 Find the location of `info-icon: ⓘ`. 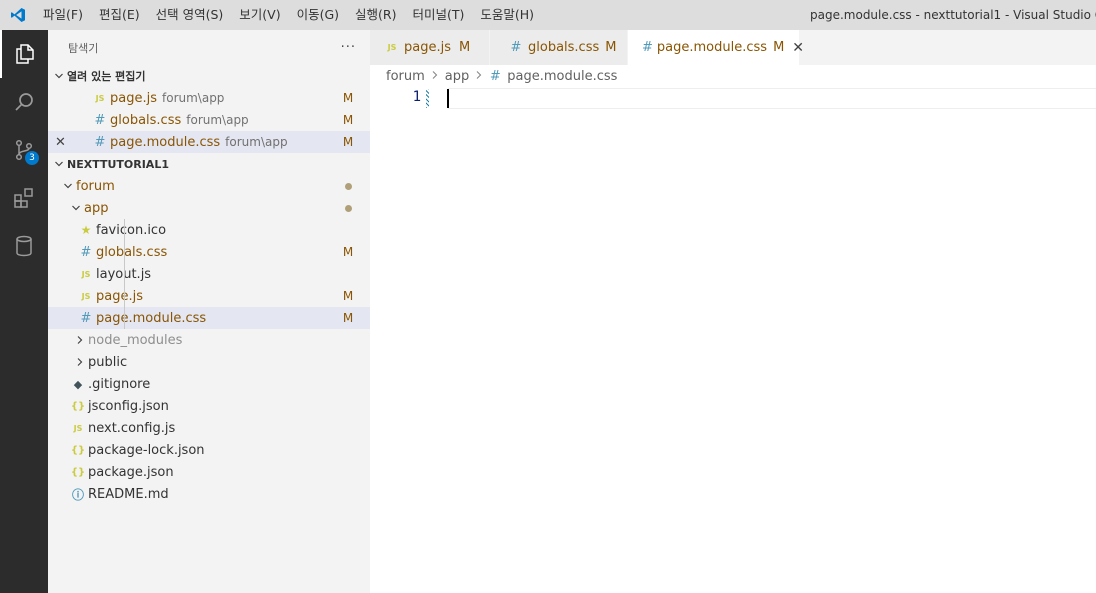

info-icon: ⓘ is located at coordinates (77, 494).